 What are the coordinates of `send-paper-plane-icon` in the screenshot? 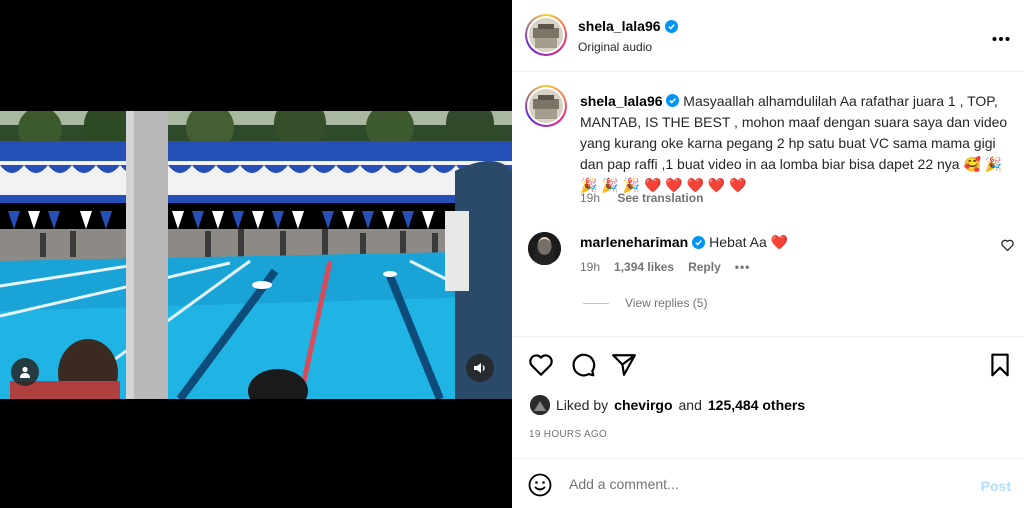 It's located at (624, 365).